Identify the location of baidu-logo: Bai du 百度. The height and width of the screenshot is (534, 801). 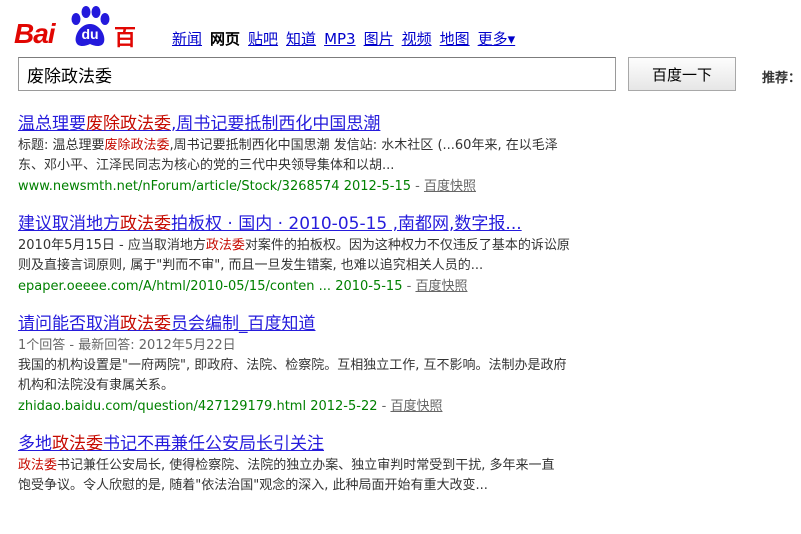
(84, 43).